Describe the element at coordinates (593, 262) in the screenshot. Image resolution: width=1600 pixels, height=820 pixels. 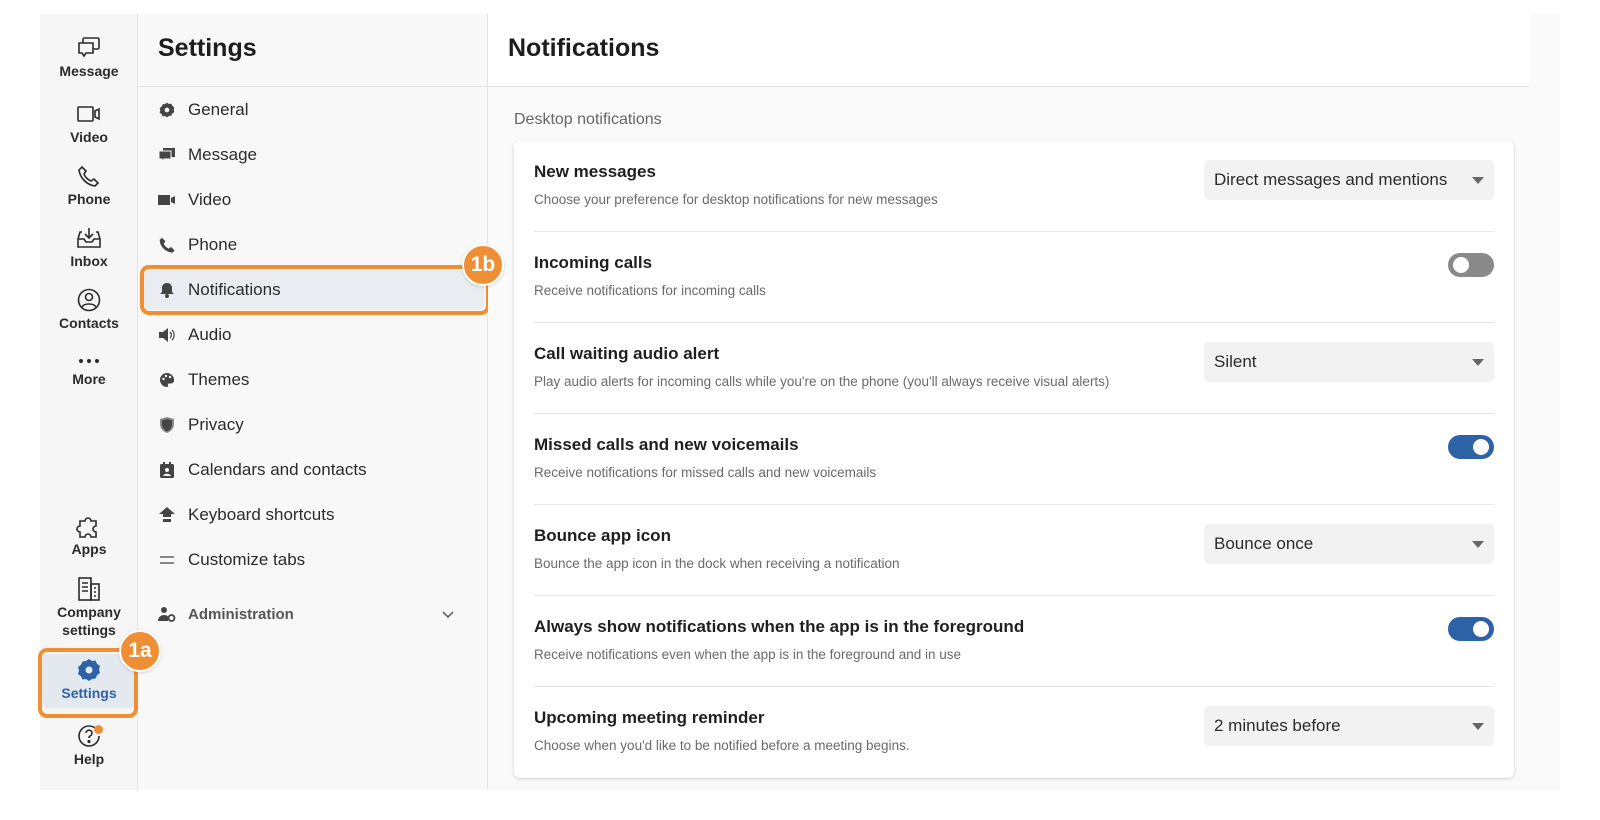
I see `setting-title: Incoming calls` at that location.